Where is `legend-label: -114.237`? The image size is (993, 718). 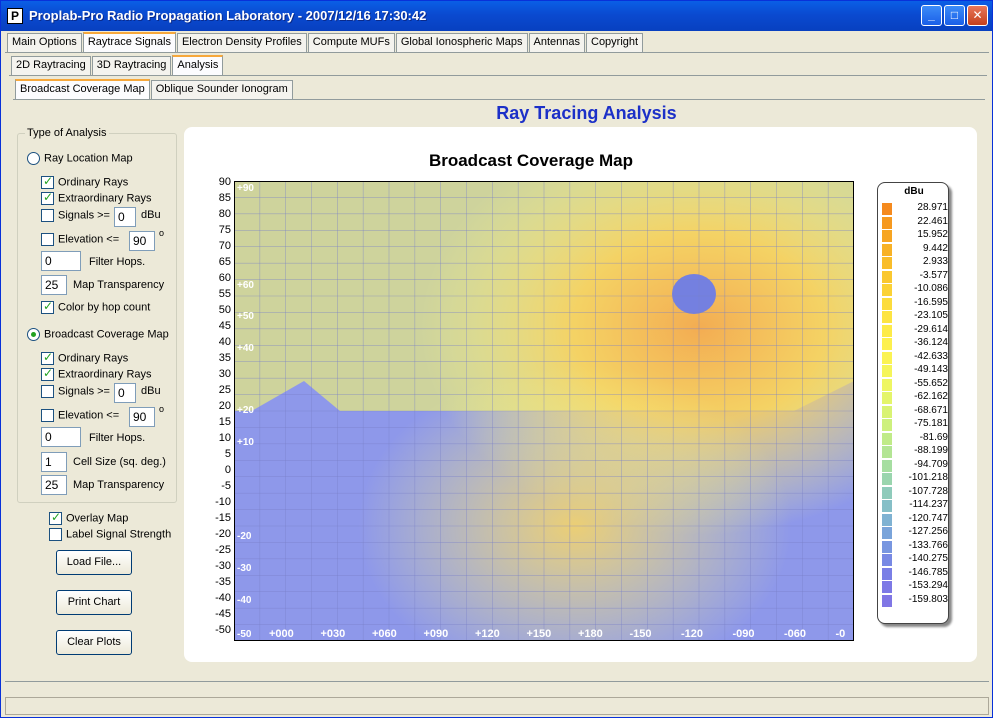 legend-label: -114.237 is located at coordinates (928, 504).